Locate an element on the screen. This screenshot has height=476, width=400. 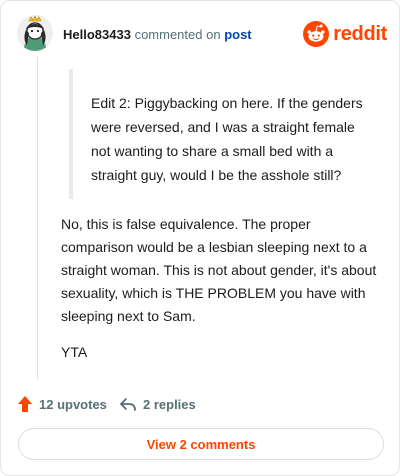
reddit-logo: reddit is located at coordinates (345, 34).